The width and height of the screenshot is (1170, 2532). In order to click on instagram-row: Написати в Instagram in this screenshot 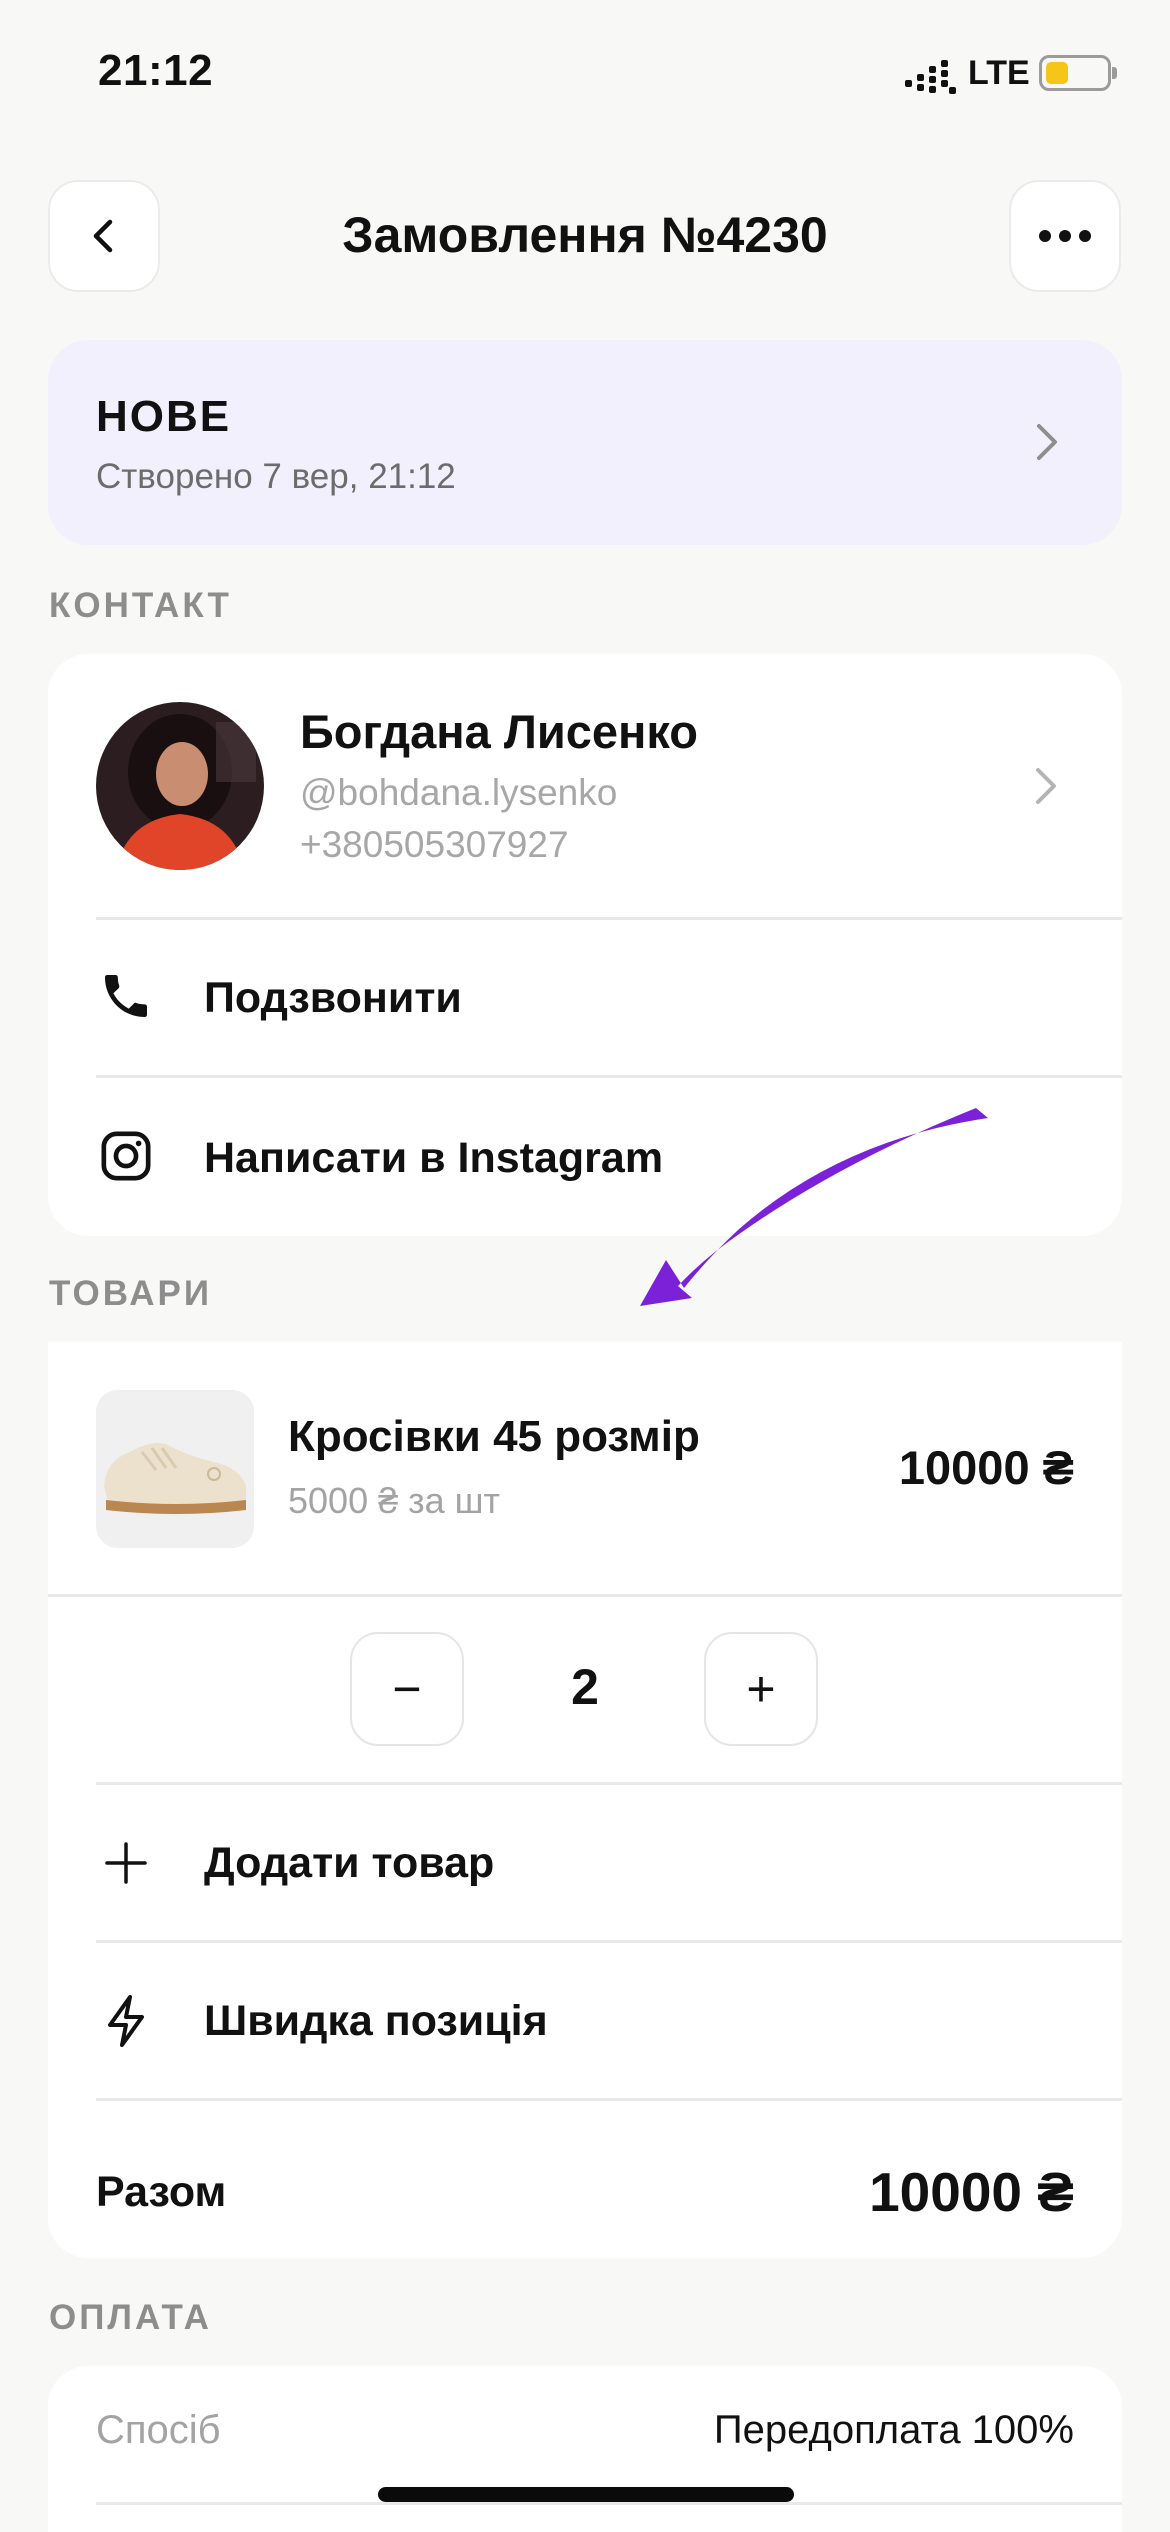, I will do `click(585, 1157)`.